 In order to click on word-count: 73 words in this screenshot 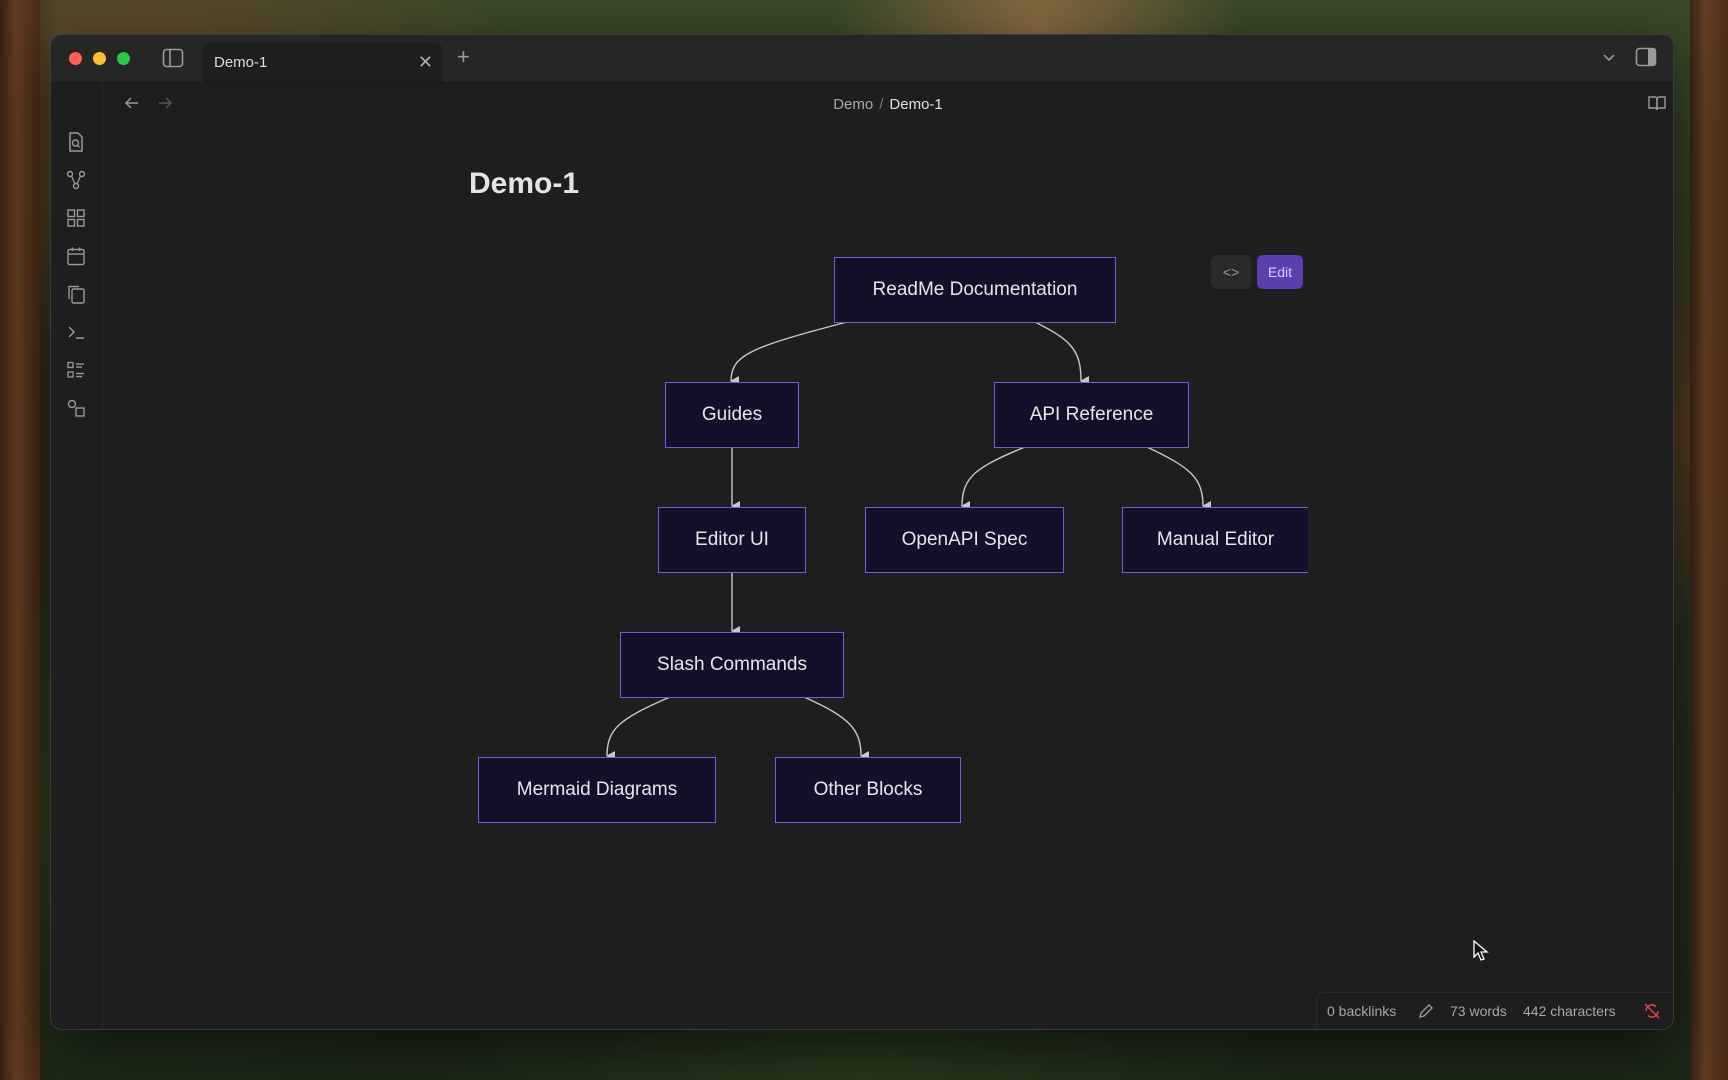, I will do `click(1478, 1011)`.